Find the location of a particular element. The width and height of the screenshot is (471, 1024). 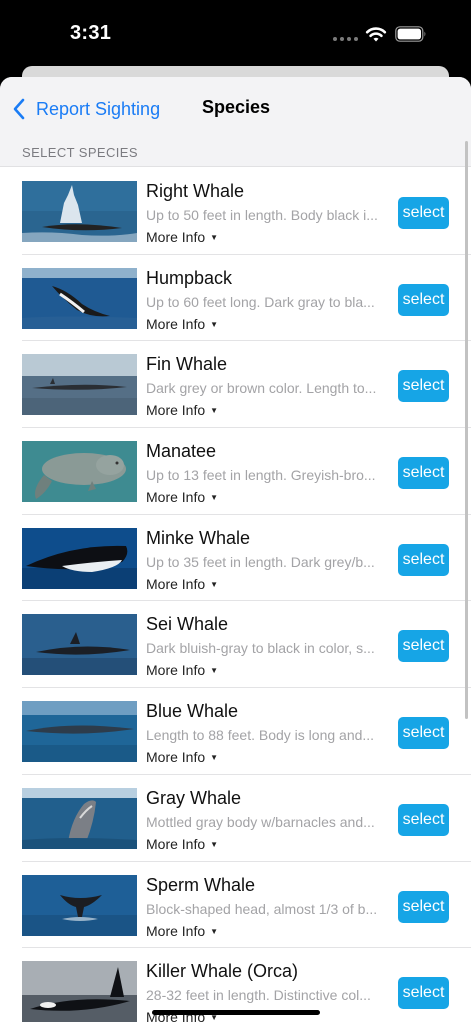

status-time: 3:31 is located at coordinates (91, 33).